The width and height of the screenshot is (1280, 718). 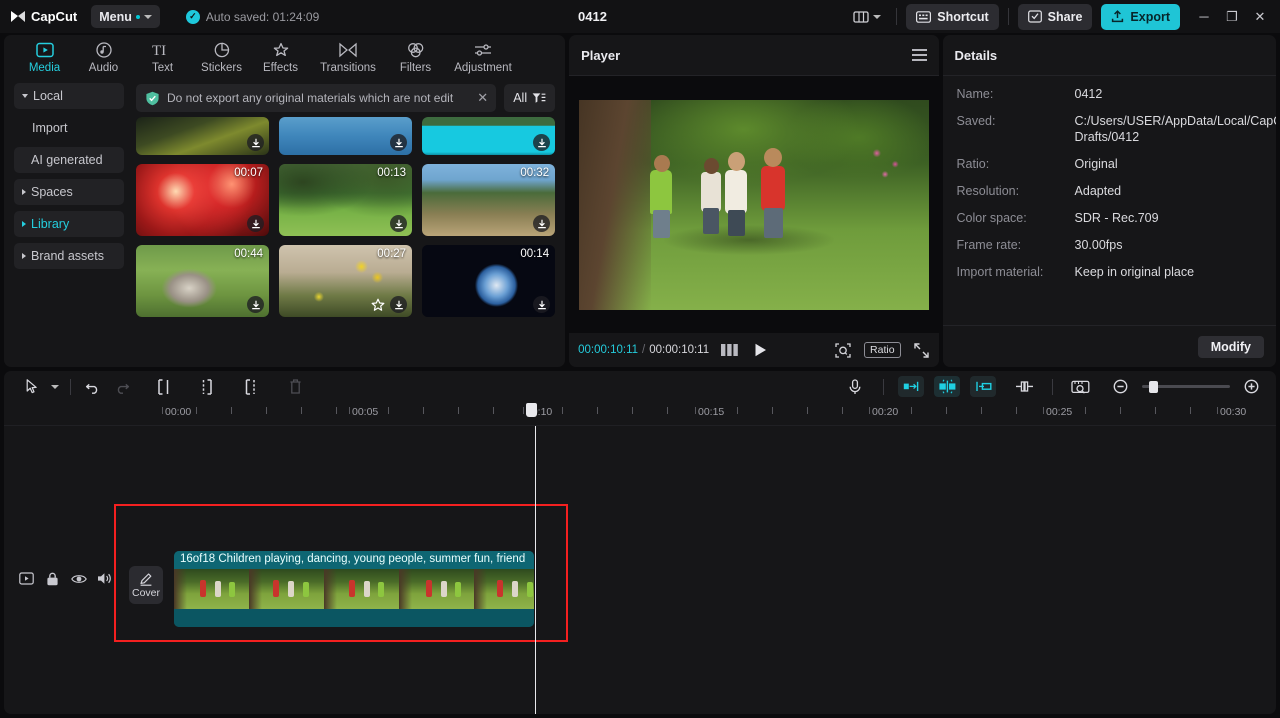 I want to click on split-right-button, so click(x=207, y=387).